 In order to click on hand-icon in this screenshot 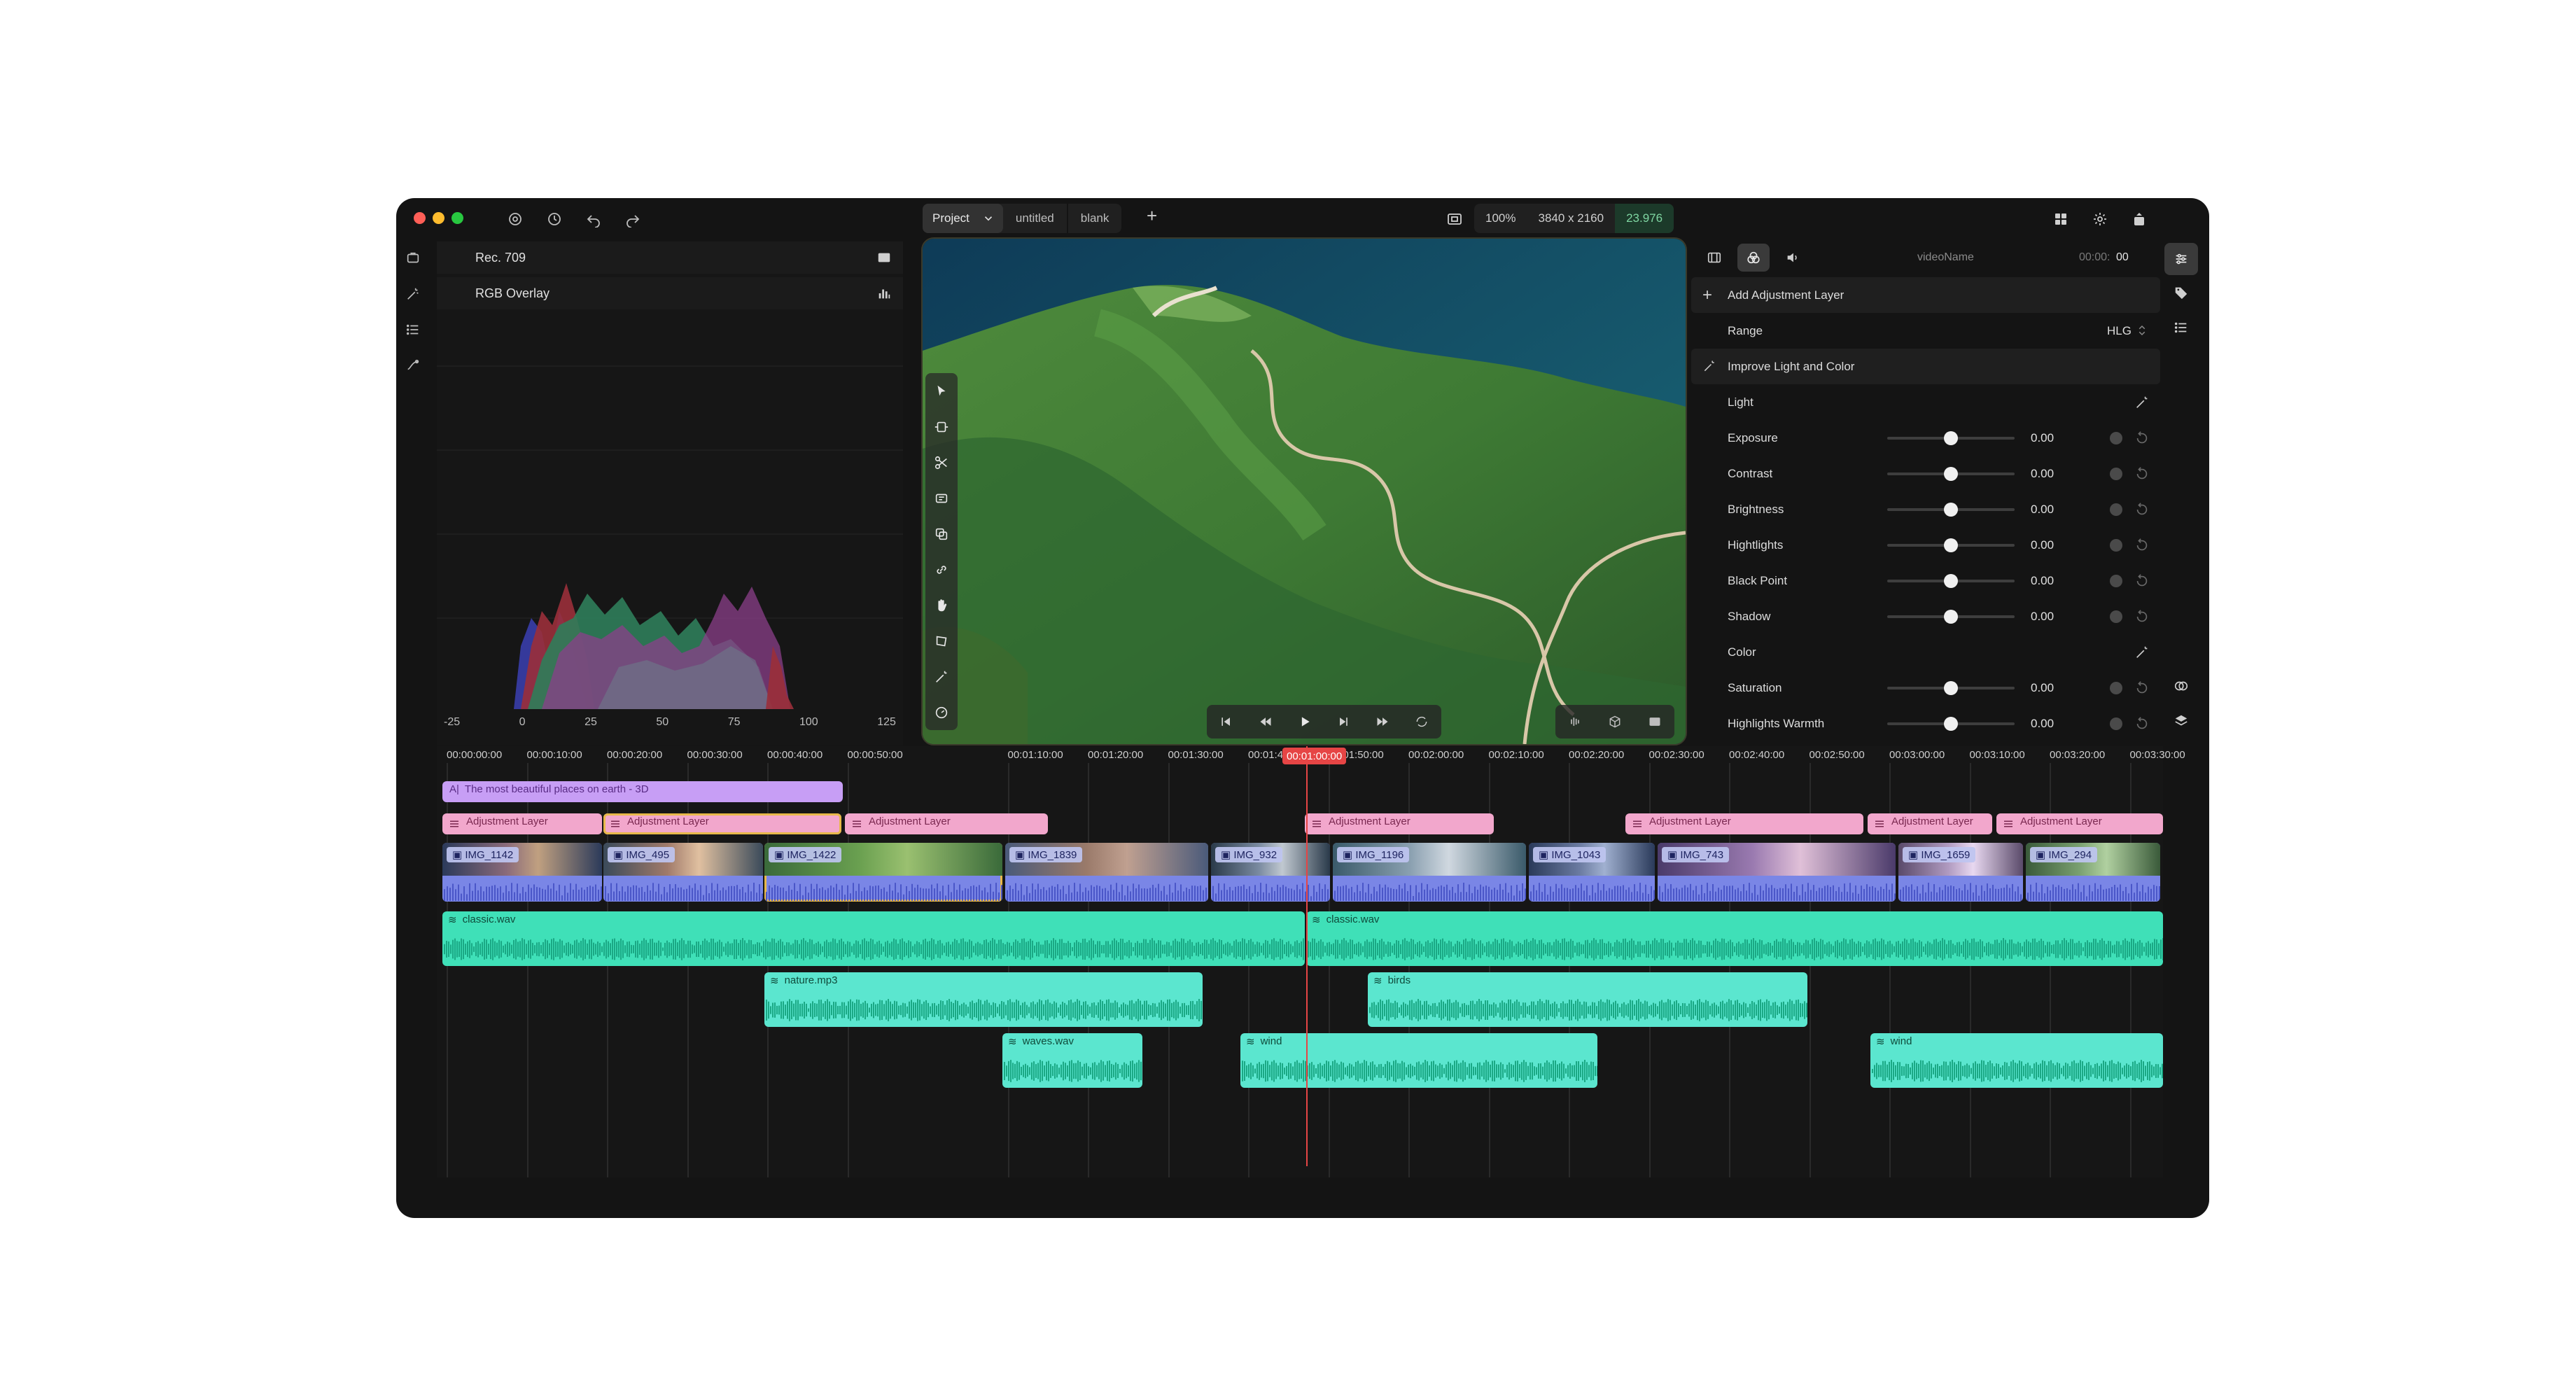, I will do `click(941, 605)`.